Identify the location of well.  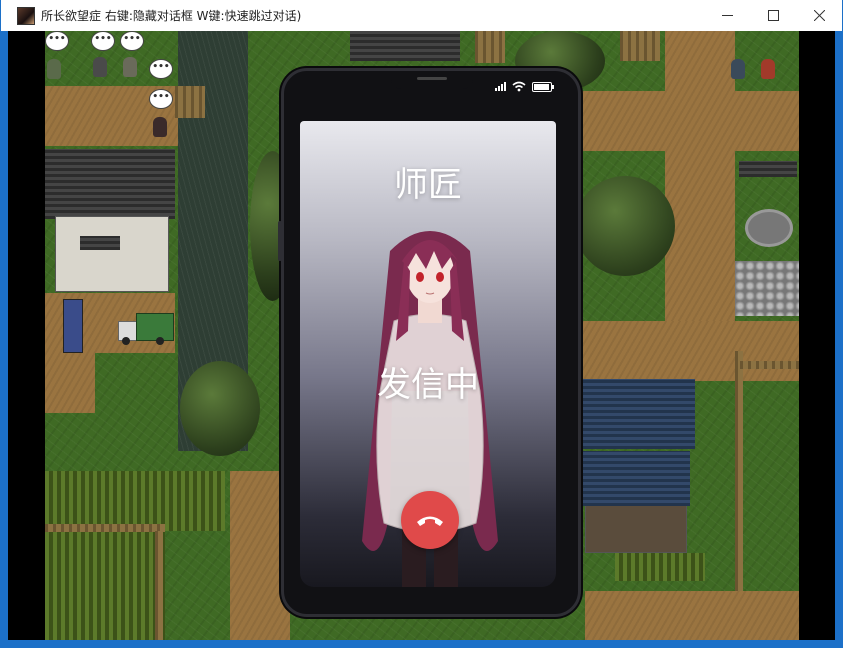
(769, 228).